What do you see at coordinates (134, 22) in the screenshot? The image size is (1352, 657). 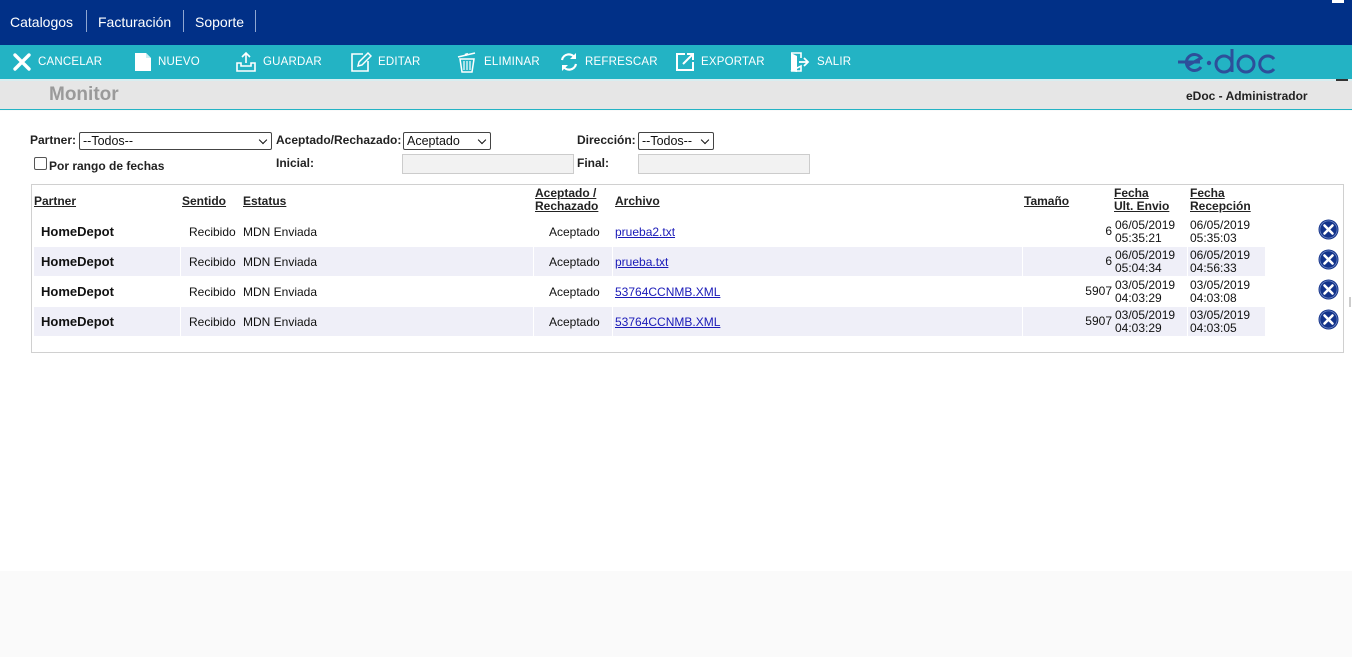 I see `menu-facturacion: Facturación` at bounding box center [134, 22].